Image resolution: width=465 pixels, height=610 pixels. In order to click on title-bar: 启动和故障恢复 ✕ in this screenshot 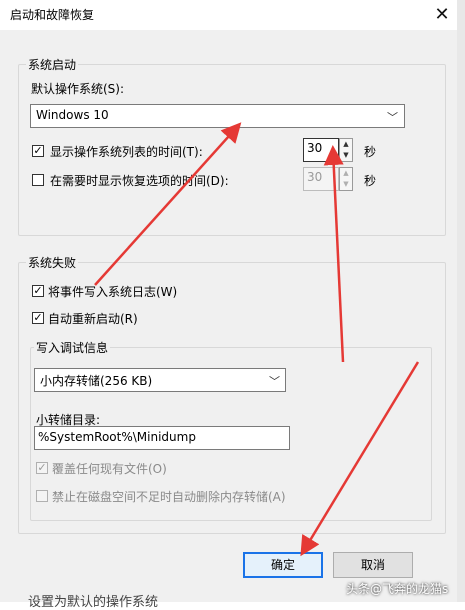, I will do `click(228, 15)`.